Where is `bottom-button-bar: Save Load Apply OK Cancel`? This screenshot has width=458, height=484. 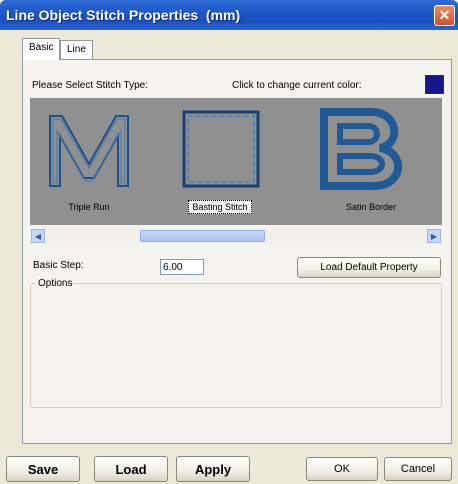 bottom-button-bar: Save Load Apply OK Cancel is located at coordinates (229, 468).